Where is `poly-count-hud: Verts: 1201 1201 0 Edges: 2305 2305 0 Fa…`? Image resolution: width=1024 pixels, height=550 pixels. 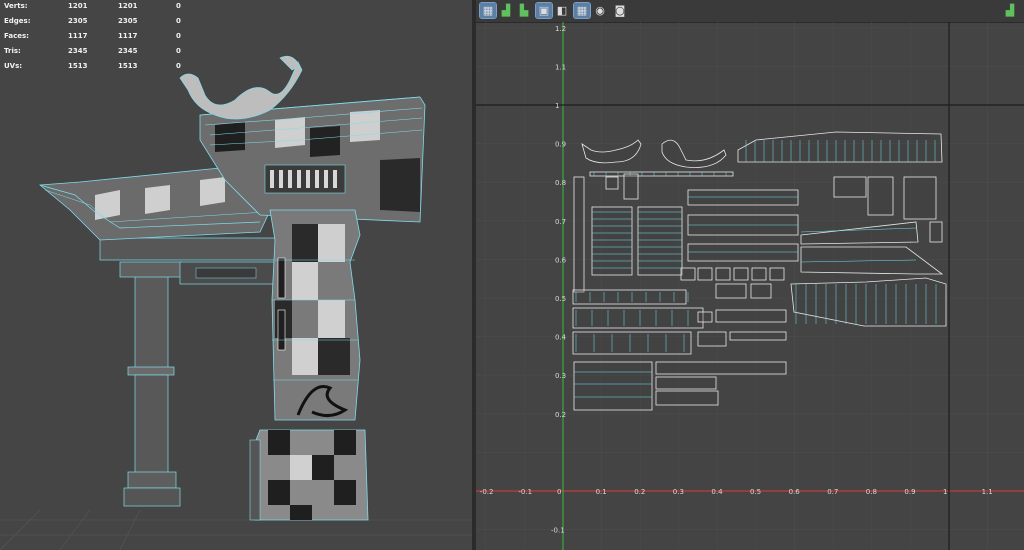
poly-count-hud: Verts: 1201 1201 0 Edges: 2305 2305 0 Fa… is located at coordinates (100, 37).